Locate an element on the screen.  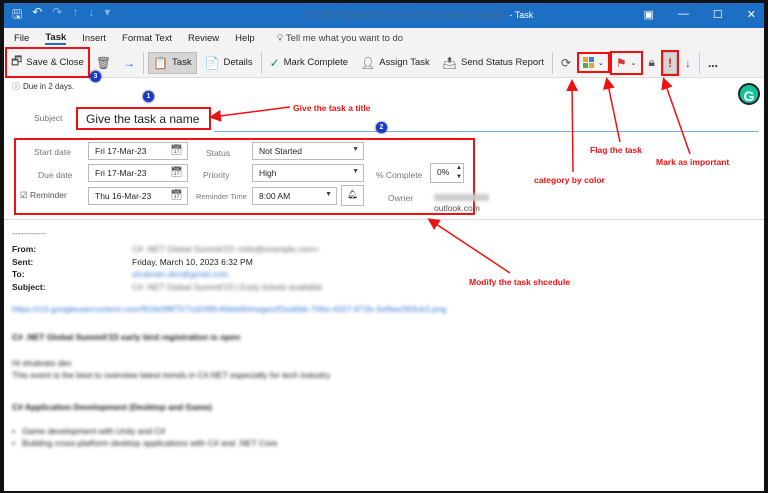
status-dropdown: Not Started ▼ is located at coordinates (308, 151).